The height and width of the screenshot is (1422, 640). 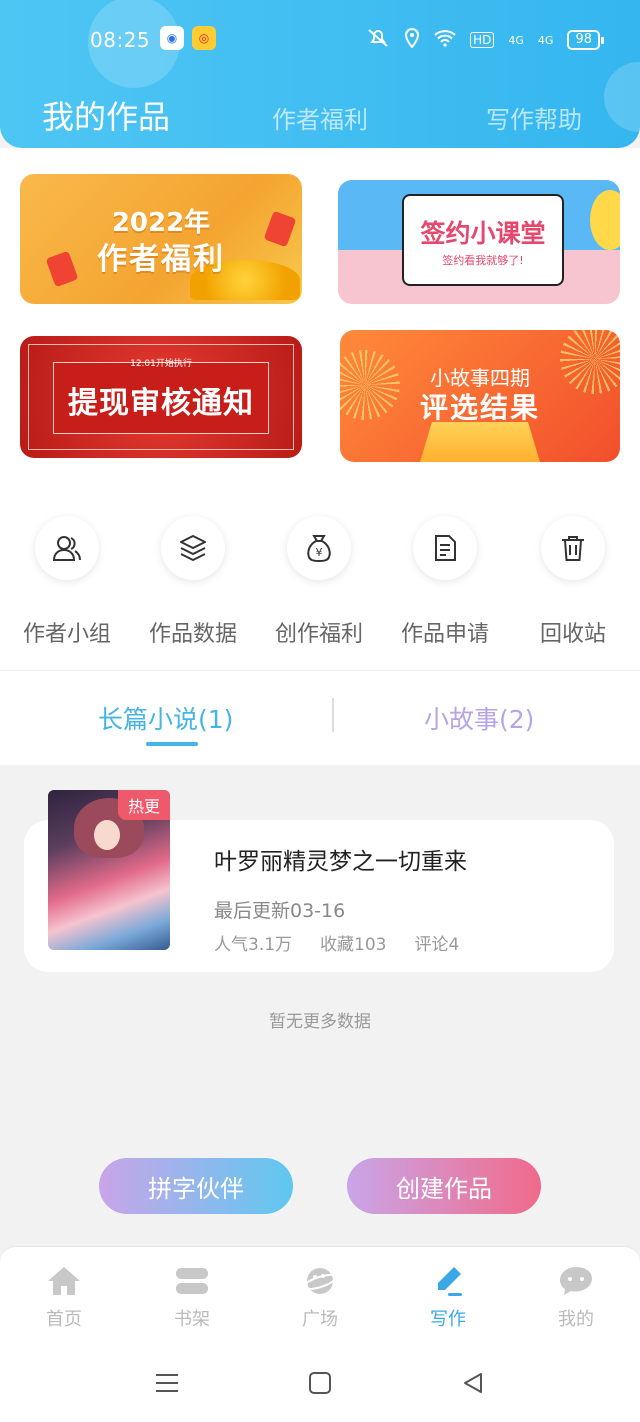 What do you see at coordinates (193, 586) in the screenshot?
I see `quick-action-work-data: 作品数据` at bounding box center [193, 586].